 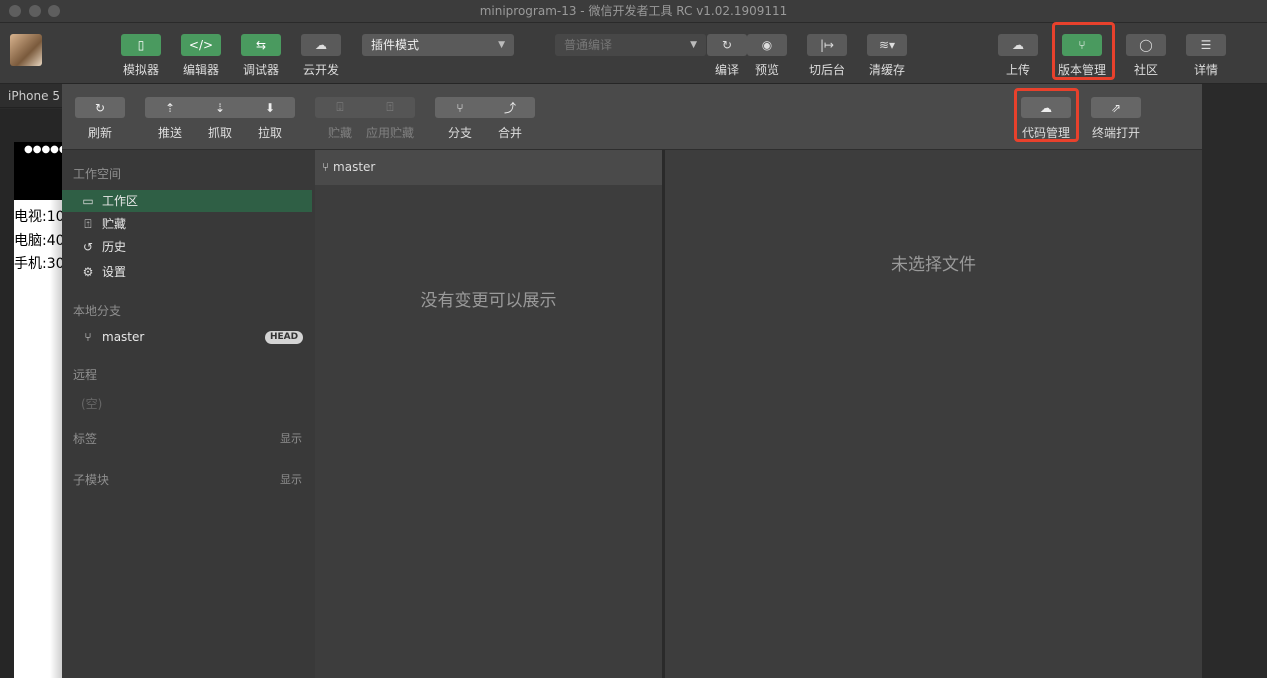 I want to click on simulator-label: 模拟器, so click(x=140, y=70).